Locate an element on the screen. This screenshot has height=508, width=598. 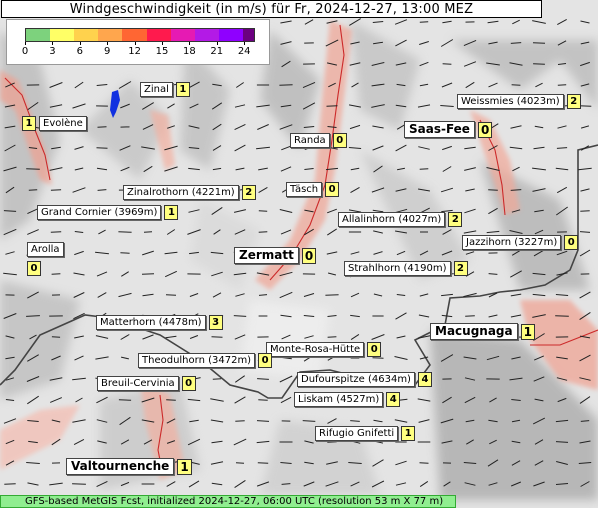
wind-value-badge: 3 is located at coordinates (215, 322).